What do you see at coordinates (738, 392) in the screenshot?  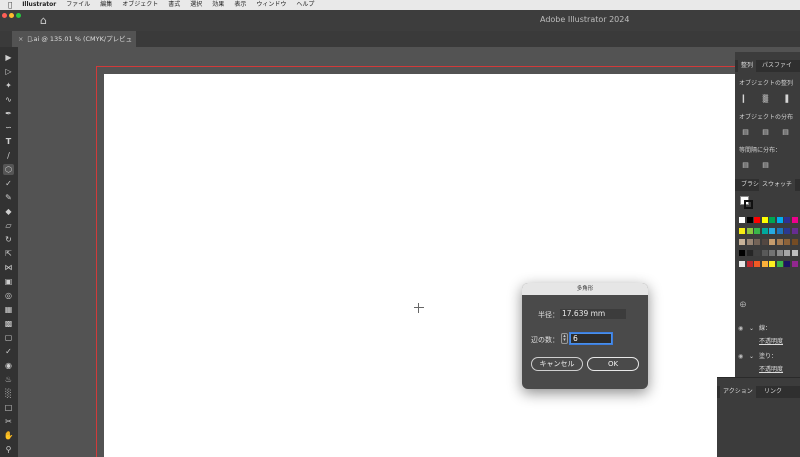 I see `tab-actions: アクション` at bounding box center [738, 392].